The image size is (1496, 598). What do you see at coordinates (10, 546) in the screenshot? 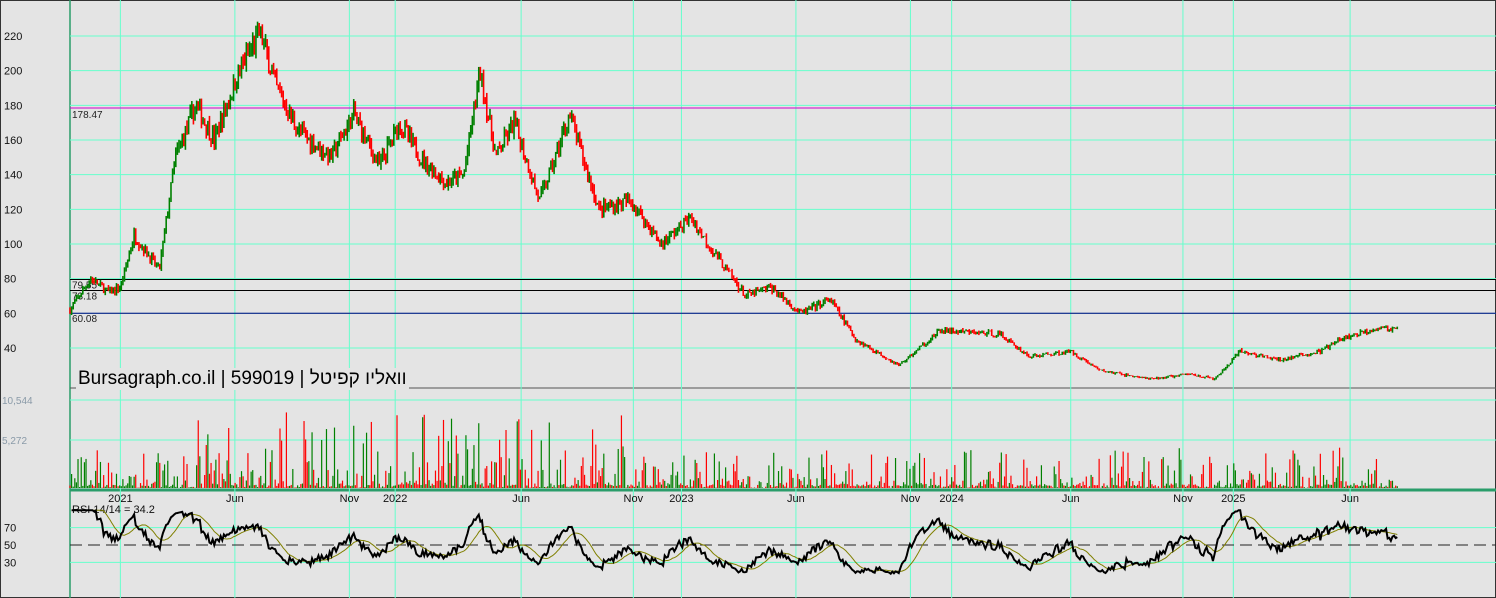
I see `rsi-tick-label: 50` at bounding box center [10, 546].